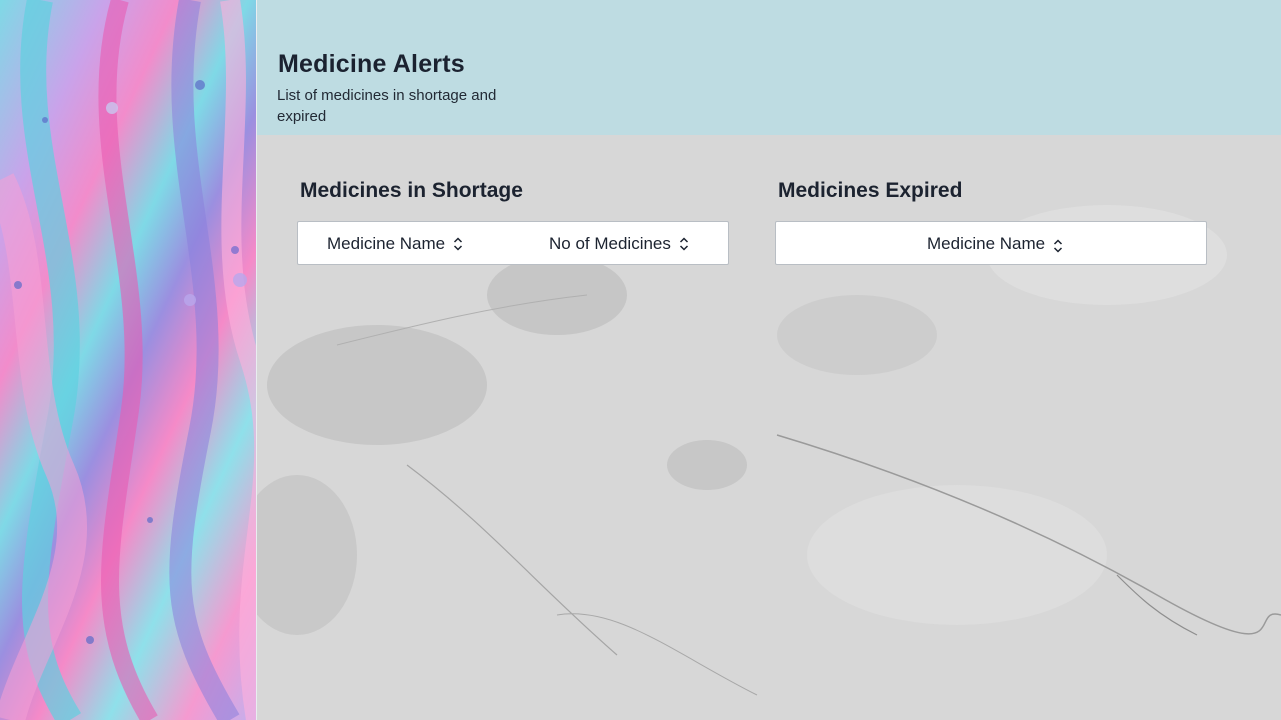 The width and height of the screenshot is (1281, 720). Describe the element at coordinates (371, 64) in the screenshot. I see `page-title: Medicine Alerts` at that location.